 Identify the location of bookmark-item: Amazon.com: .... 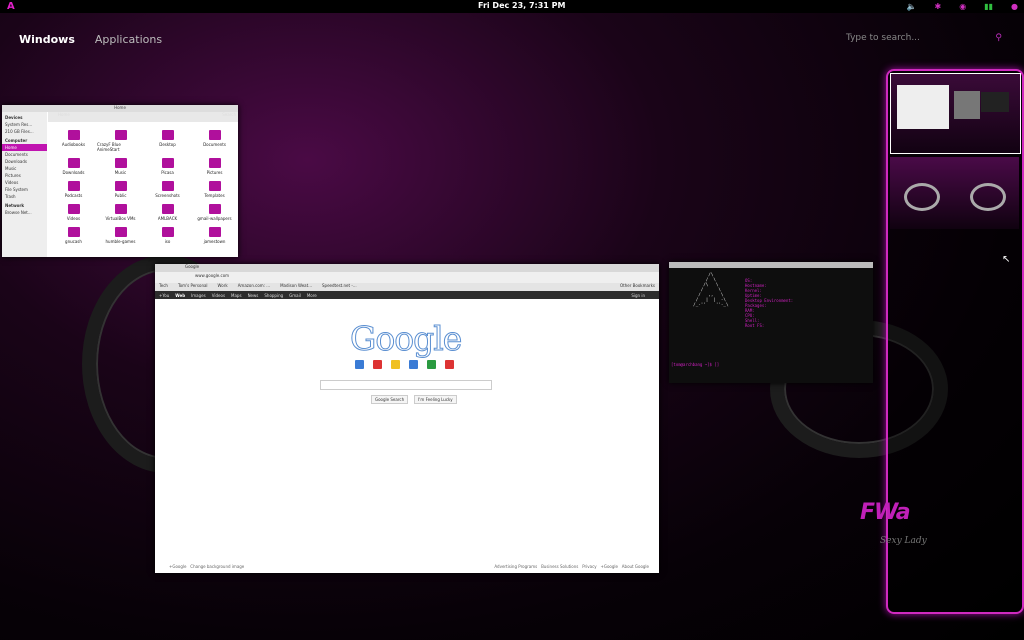
(254, 287).